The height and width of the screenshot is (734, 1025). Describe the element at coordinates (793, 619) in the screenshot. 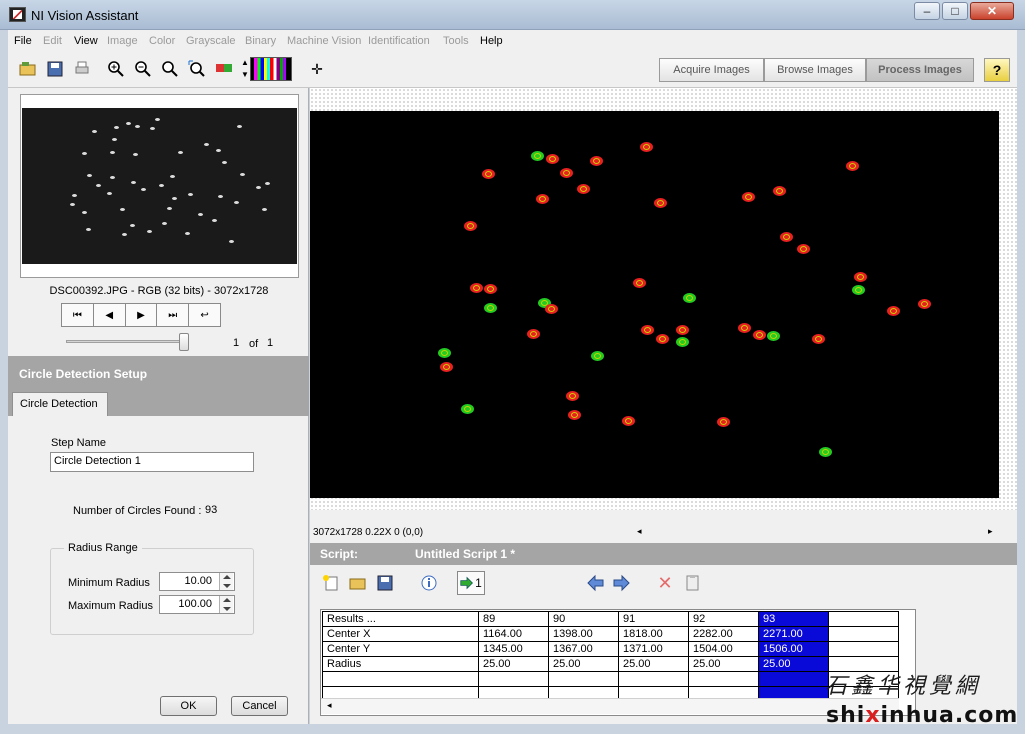

I see `results-header-93: 93` at that location.